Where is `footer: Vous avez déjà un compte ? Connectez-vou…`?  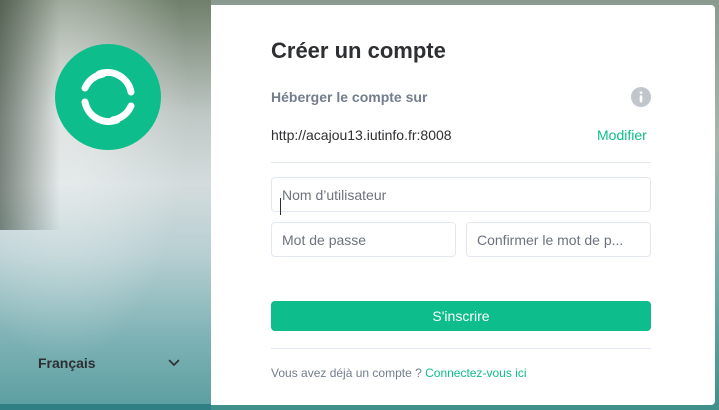 footer: Vous avez déjà un compte ? Connectez-vou… is located at coordinates (399, 373).